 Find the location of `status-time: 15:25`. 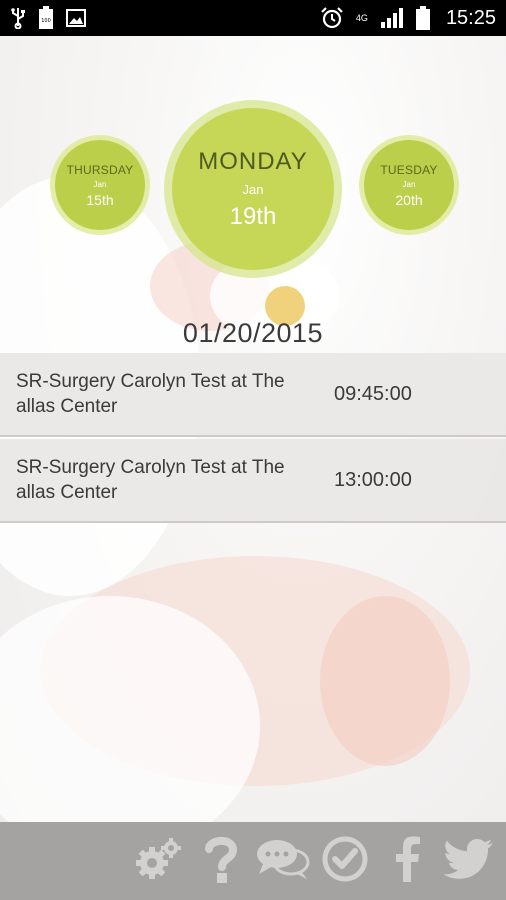

status-time: 15:25 is located at coordinates (470, 17).